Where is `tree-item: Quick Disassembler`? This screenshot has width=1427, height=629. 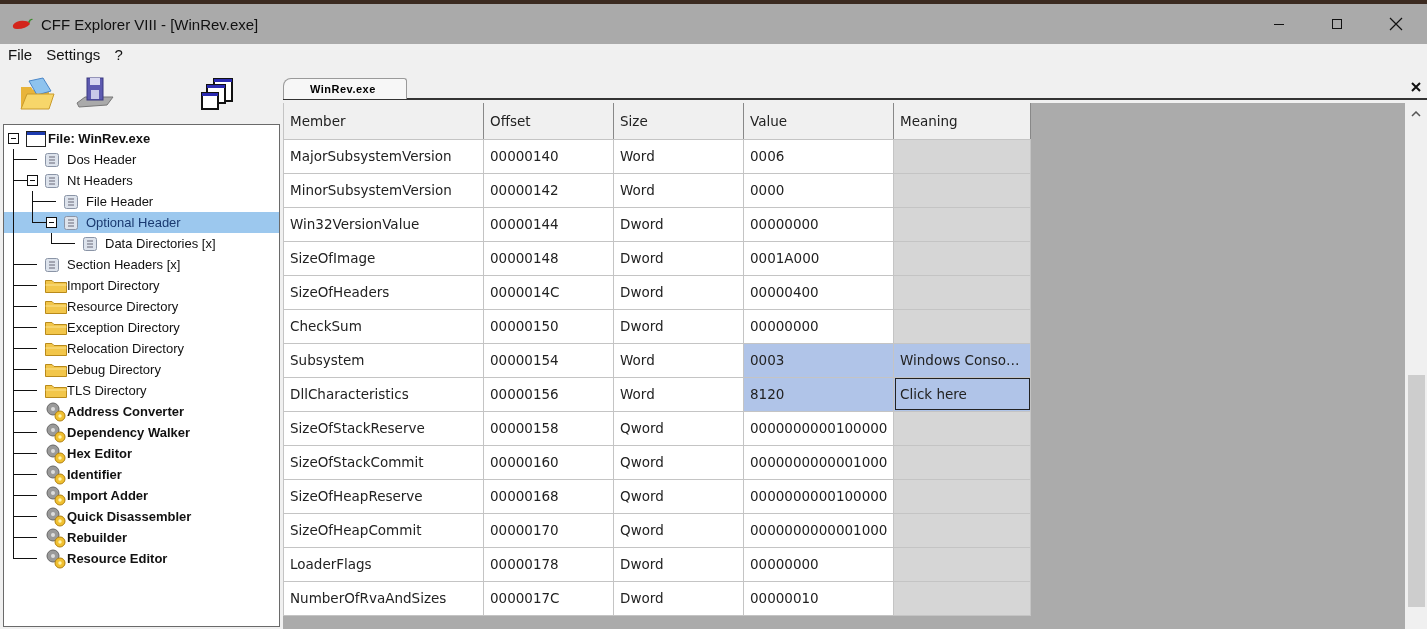
tree-item: Quick Disassembler is located at coordinates (146, 516).